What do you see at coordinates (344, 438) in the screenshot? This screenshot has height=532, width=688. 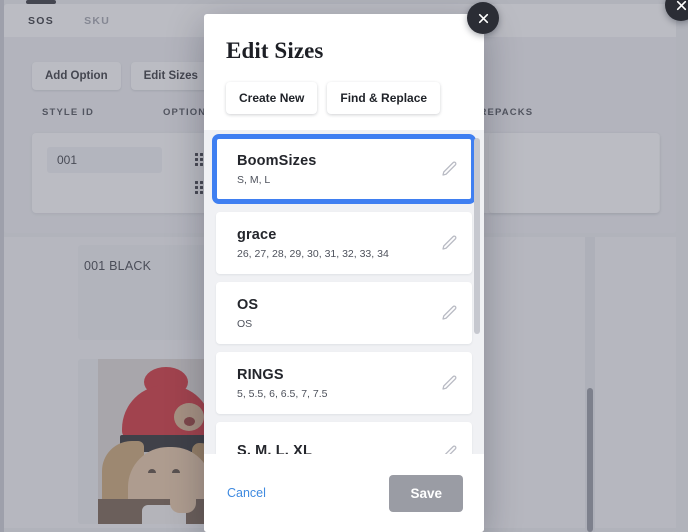 I see `size-group-item-s-m-l-xl: S, M, L, XL` at bounding box center [344, 438].